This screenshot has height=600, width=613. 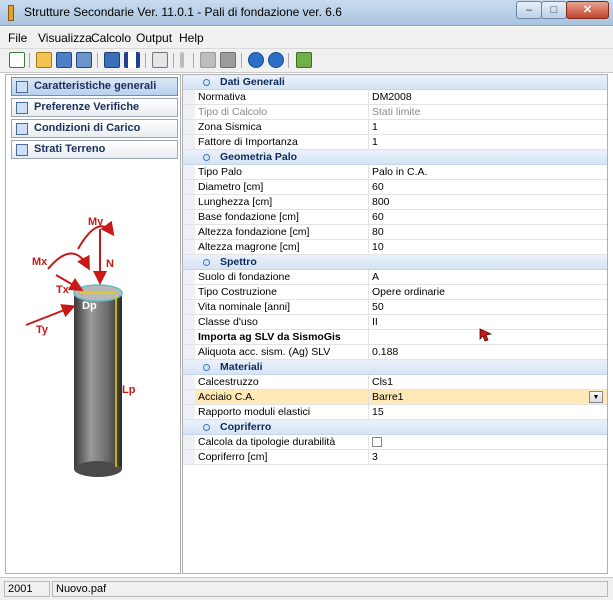 I want to click on row-value: Barre1, so click(x=388, y=397).